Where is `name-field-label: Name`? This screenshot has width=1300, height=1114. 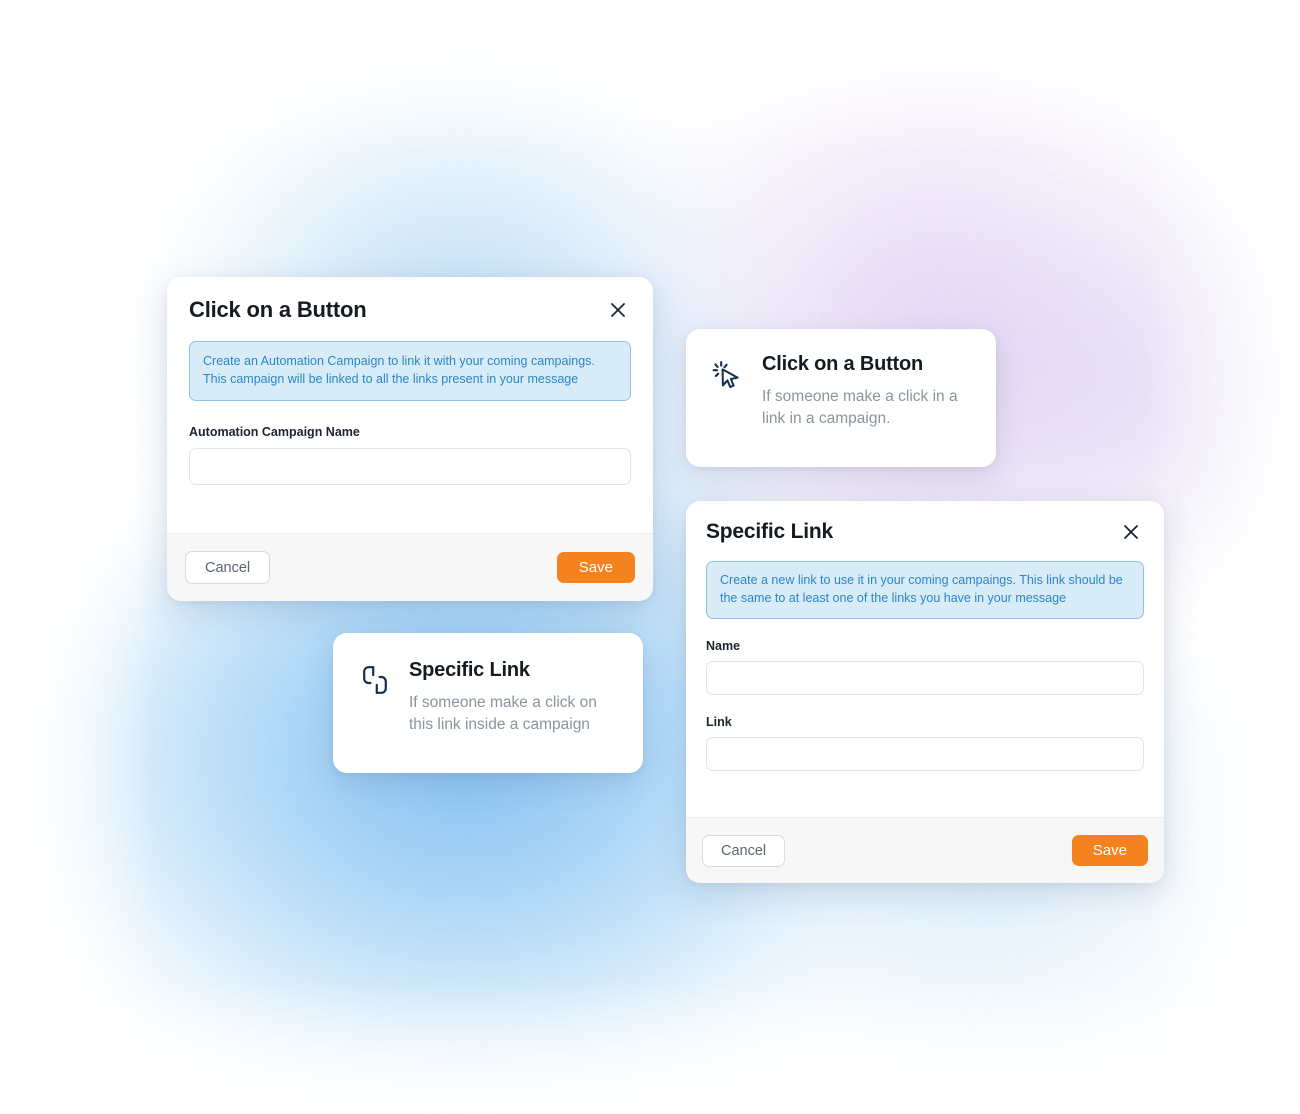
name-field-label: Name is located at coordinates (723, 645).